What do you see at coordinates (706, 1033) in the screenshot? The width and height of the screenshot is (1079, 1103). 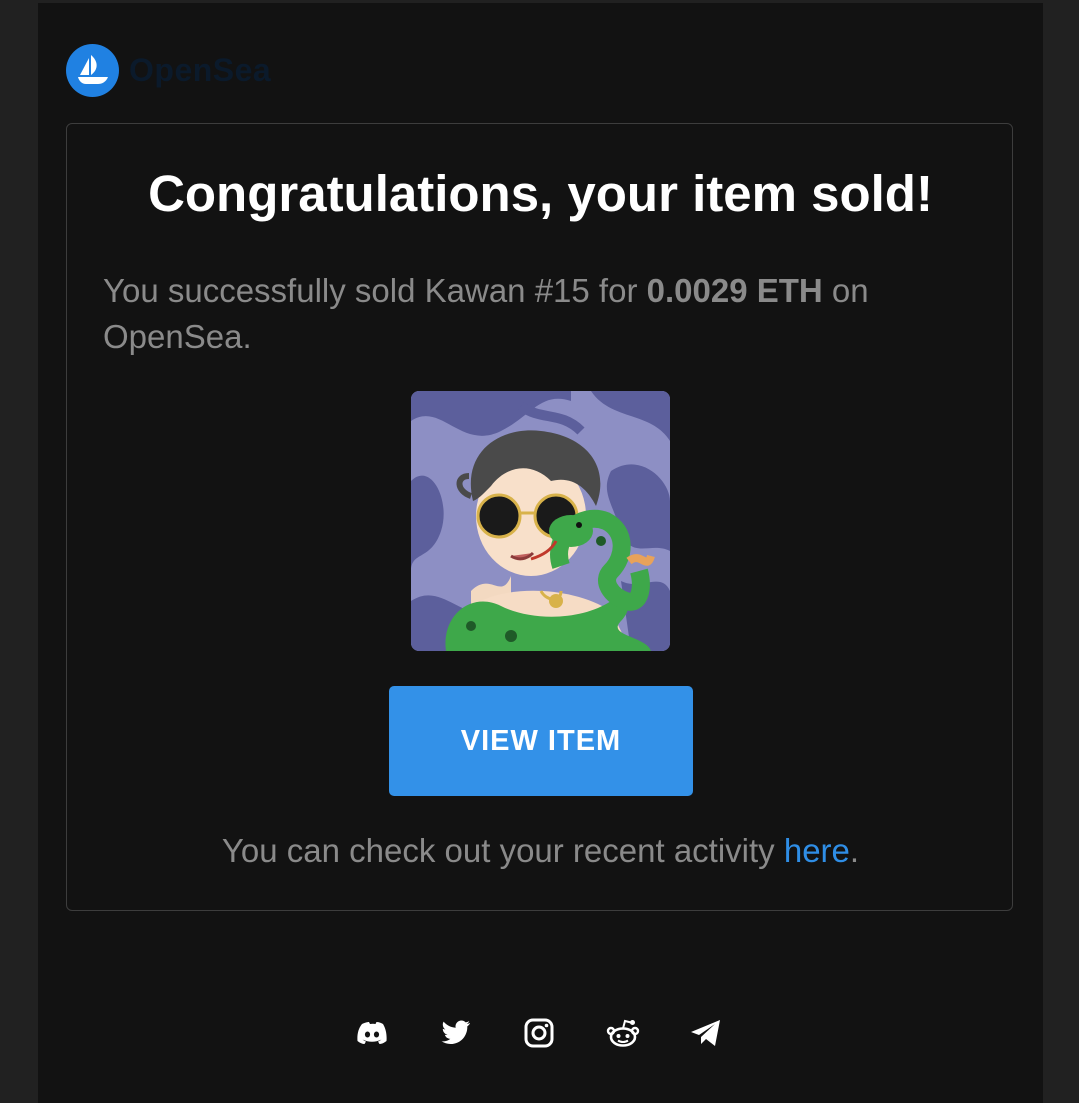 I see `telegram-icon` at bounding box center [706, 1033].